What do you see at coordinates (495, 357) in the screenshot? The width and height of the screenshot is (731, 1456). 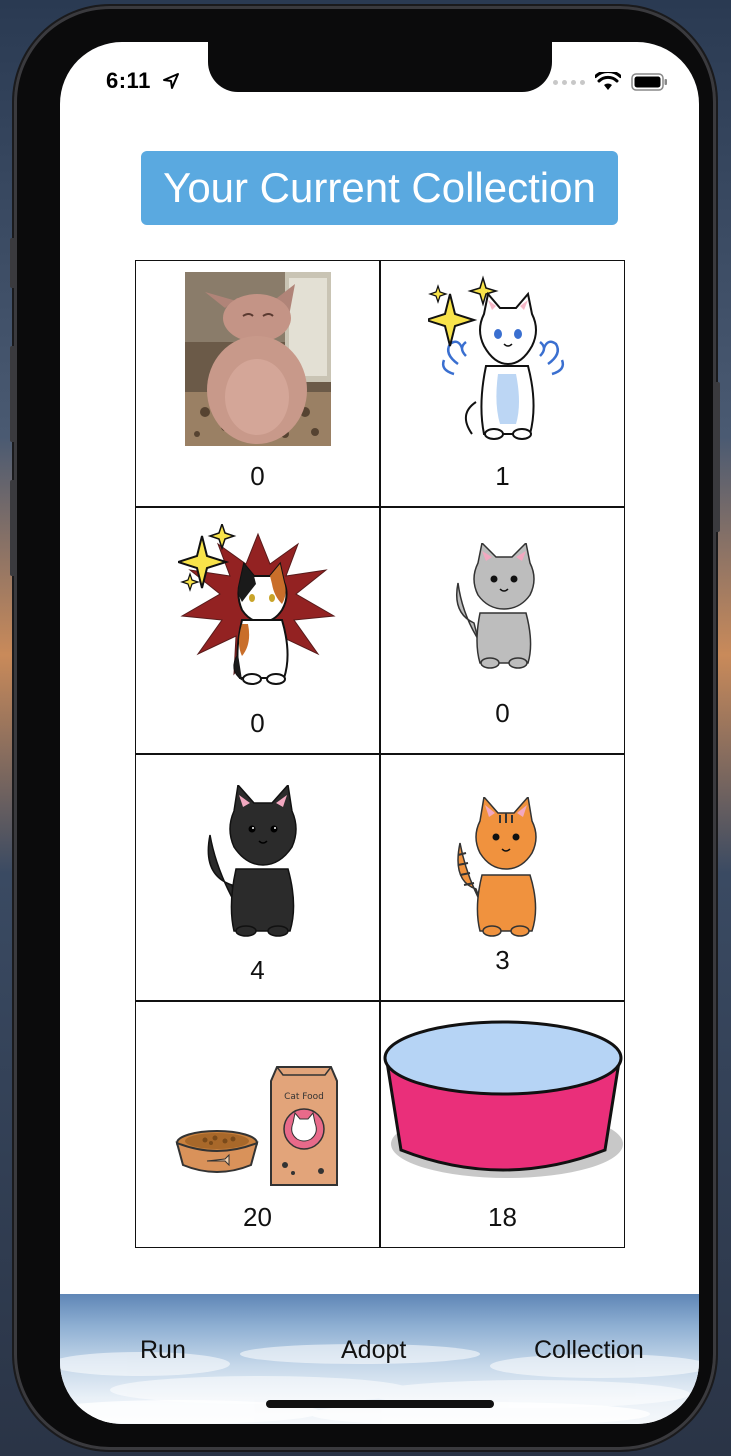 I see `sparkly-white-cat-icon` at bounding box center [495, 357].